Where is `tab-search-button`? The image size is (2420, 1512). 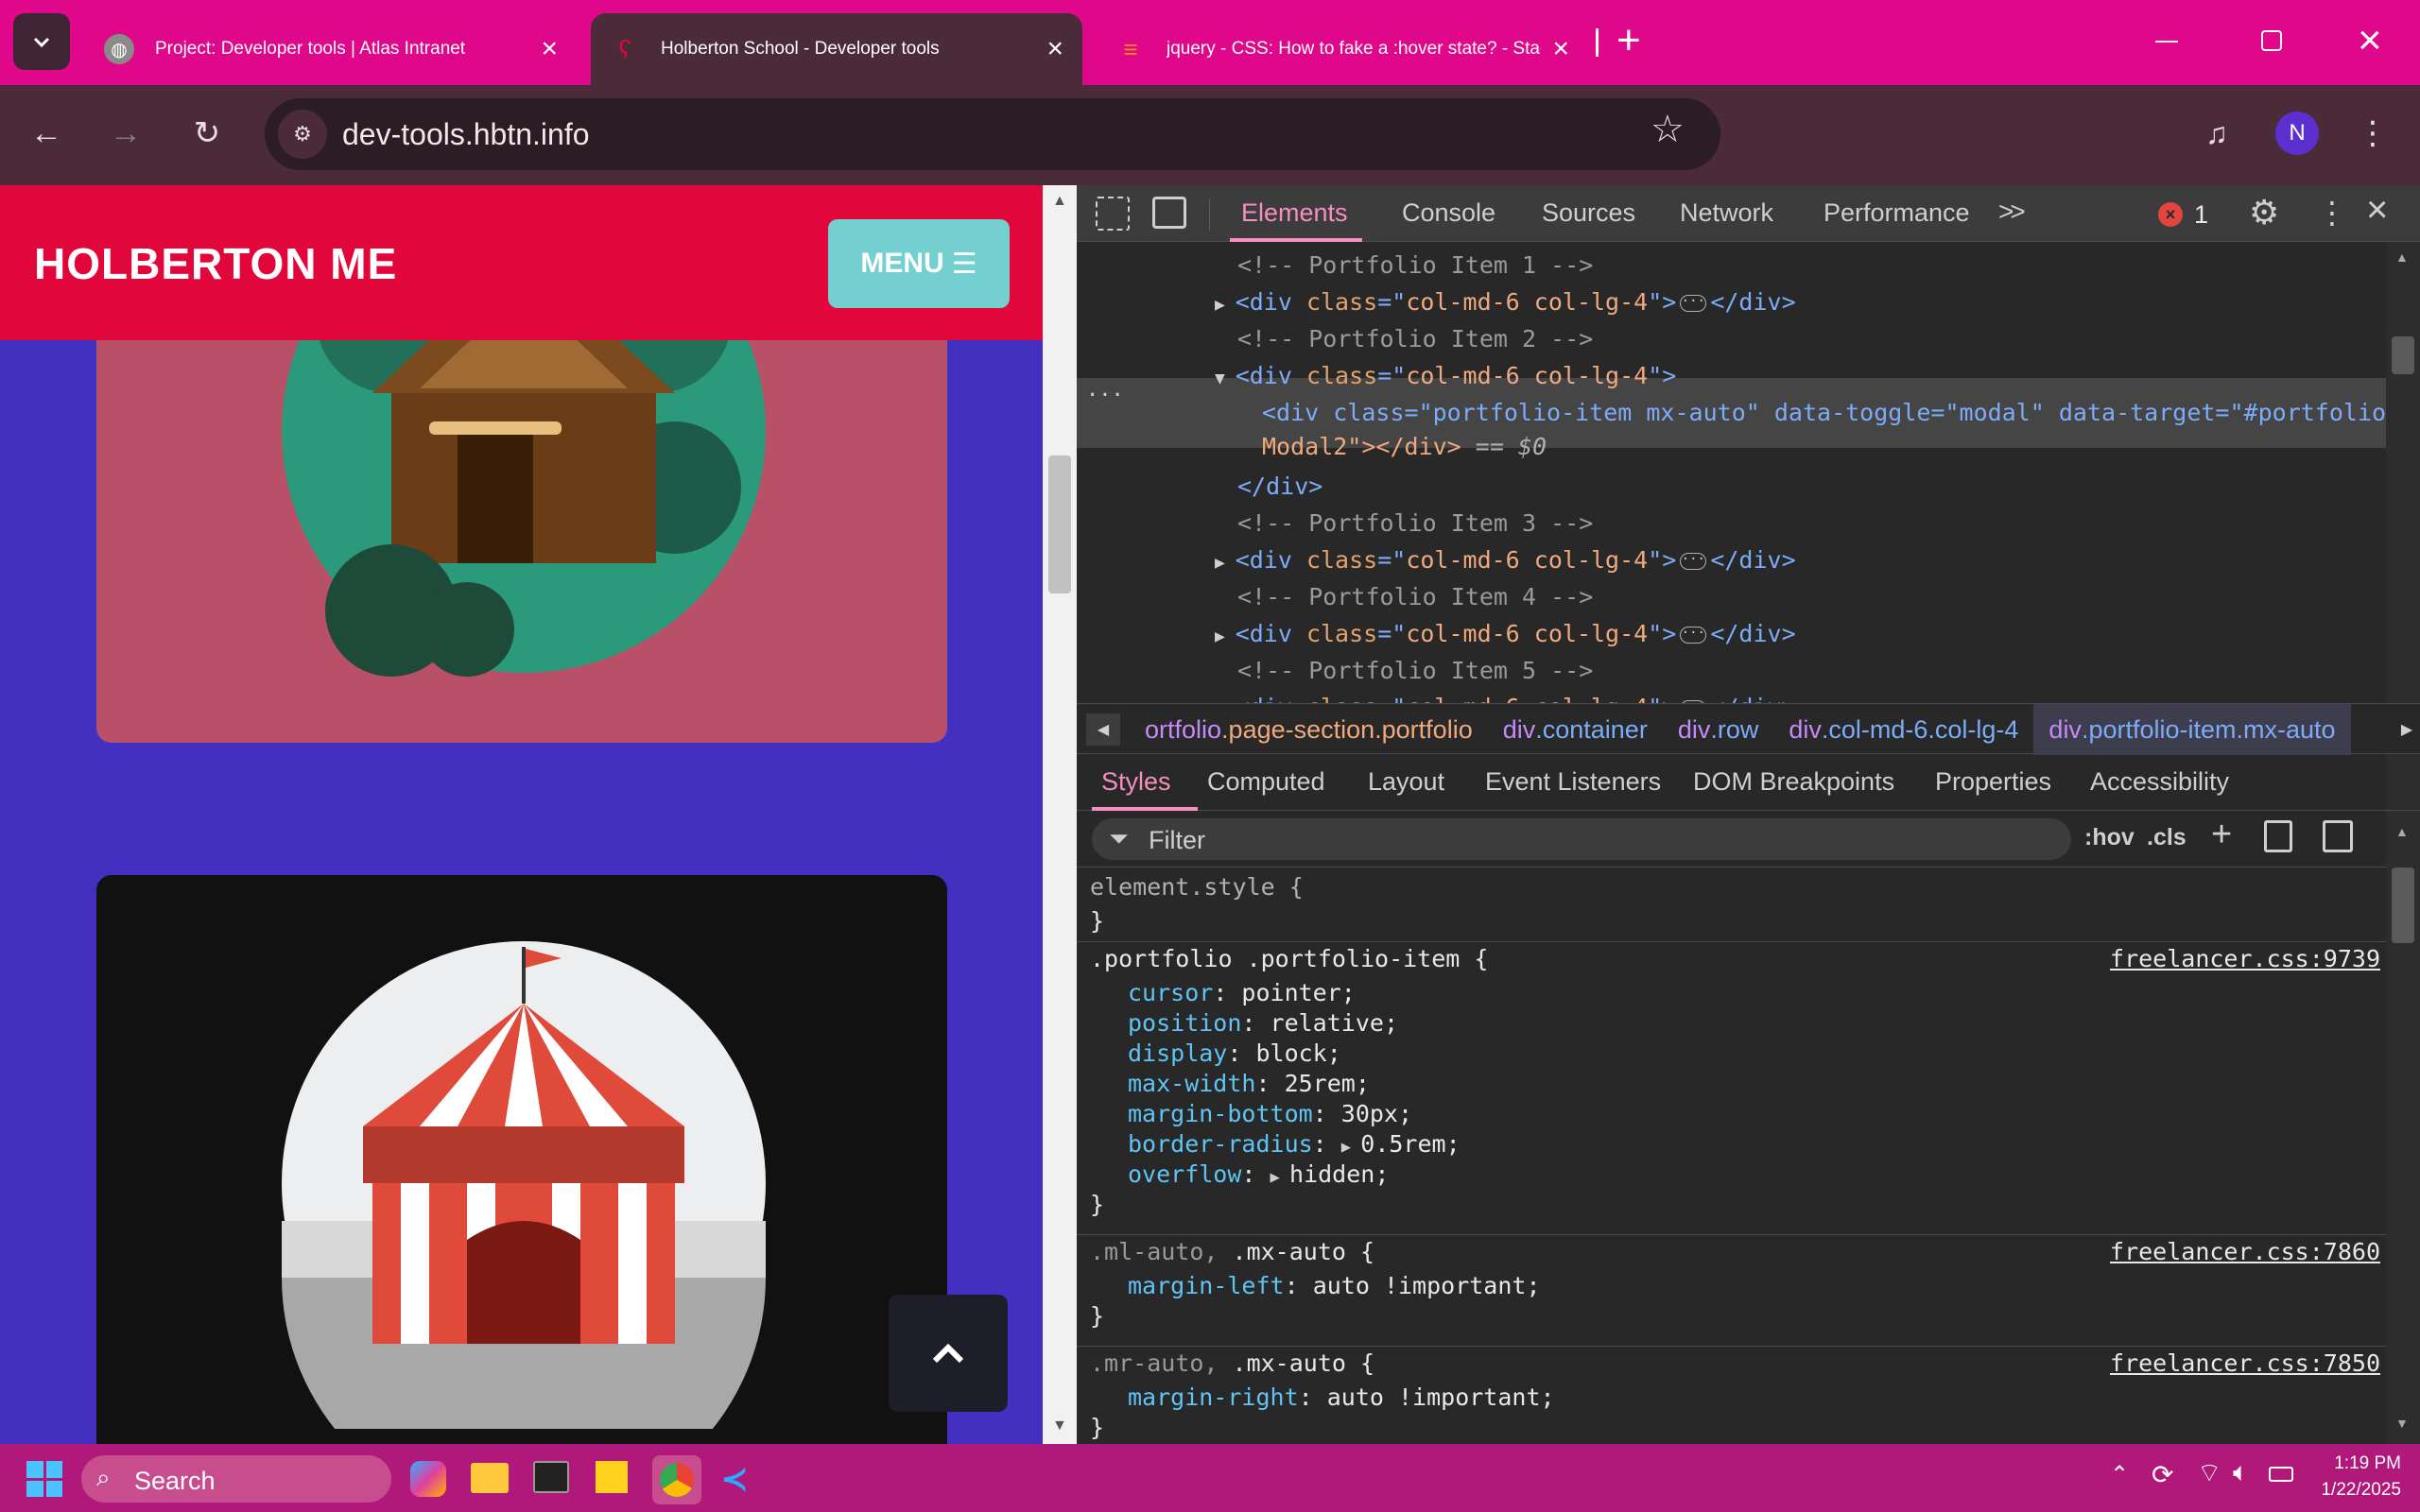
tab-search-button is located at coordinates (41, 41).